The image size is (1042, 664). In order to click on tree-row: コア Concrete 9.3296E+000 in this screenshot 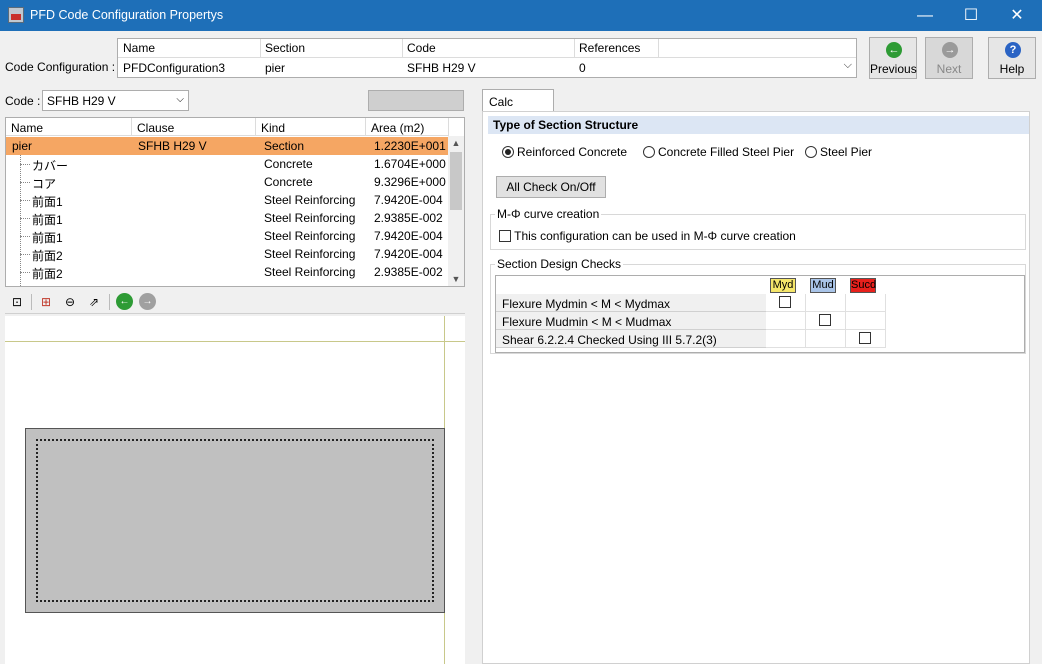, I will do `click(227, 182)`.